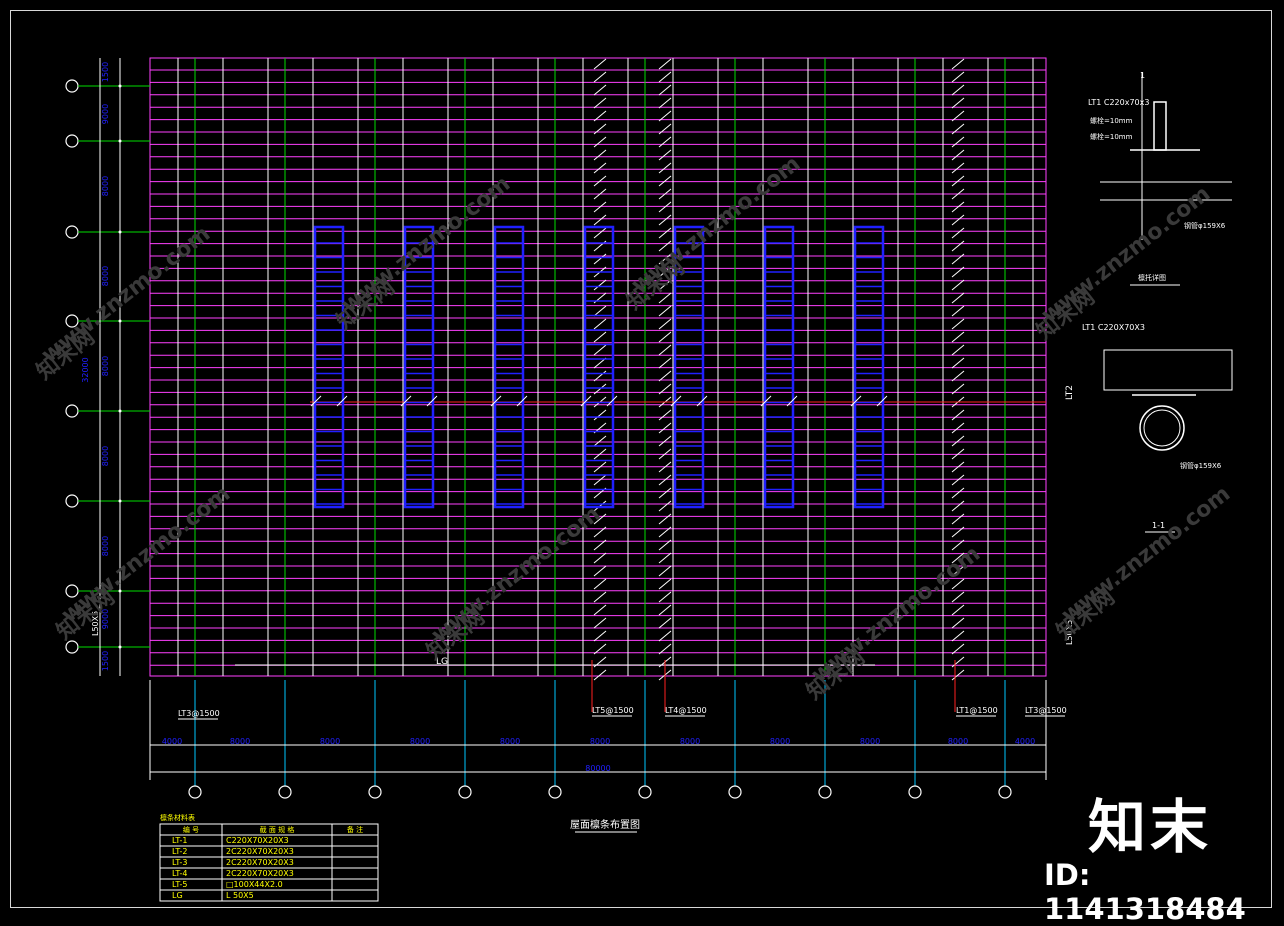 This screenshot has width=1284, height=926. What do you see at coordinates (257, 840) in the screenshot?
I see `schedule-cell: C220X70X20X3` at bounding box center [257, 840].